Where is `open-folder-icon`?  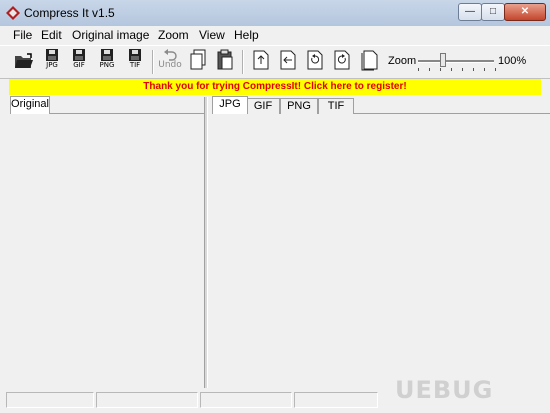 open-folder-icon is located at coordinates (24, 60).